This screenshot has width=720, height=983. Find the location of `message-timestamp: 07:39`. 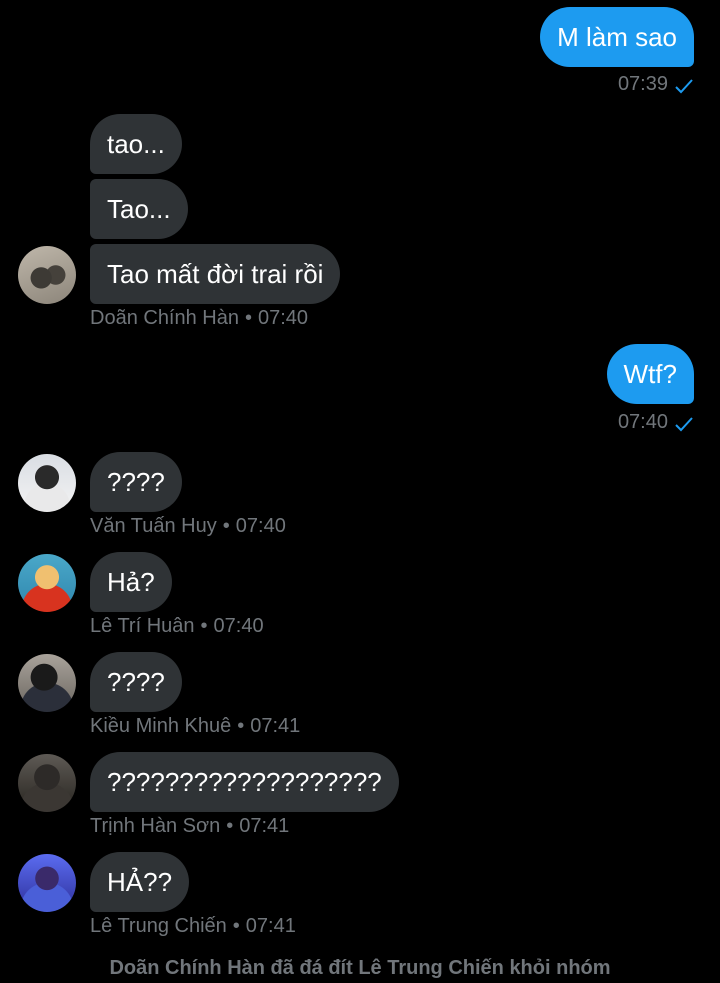

message-timestamp: 07:39 is located at coordinates (642, 84).